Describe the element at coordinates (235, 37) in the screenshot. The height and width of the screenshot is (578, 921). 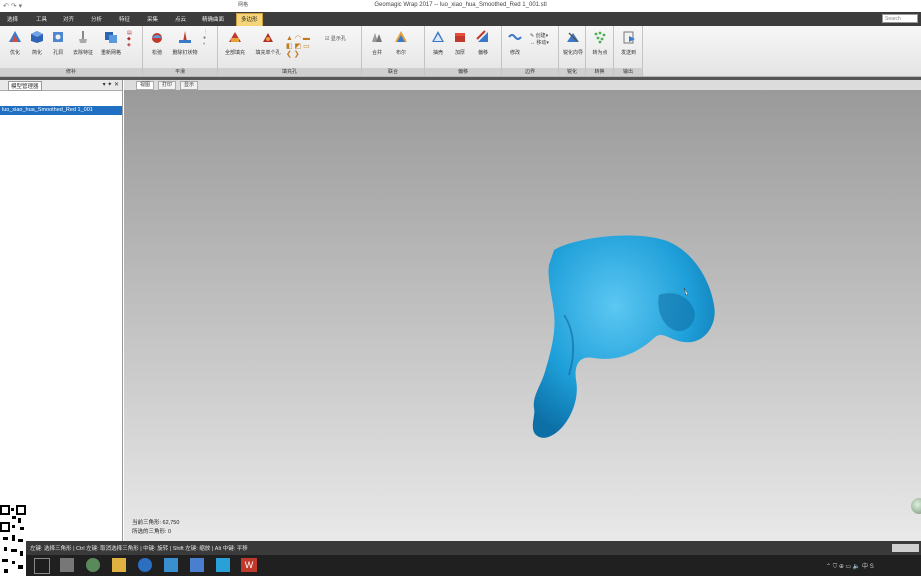
I see `fill-all-icon` at that location.